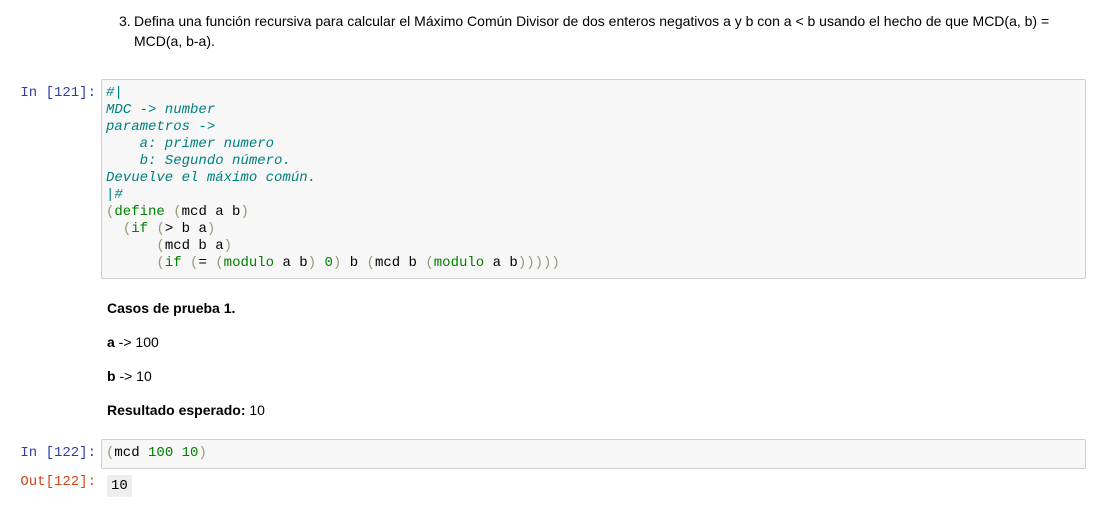 This screenshot has height=506, width=1099. Describe the element at coordinates (198, 161) in the screenshot. I see `comment-line: b: Segundo número.` at that location.